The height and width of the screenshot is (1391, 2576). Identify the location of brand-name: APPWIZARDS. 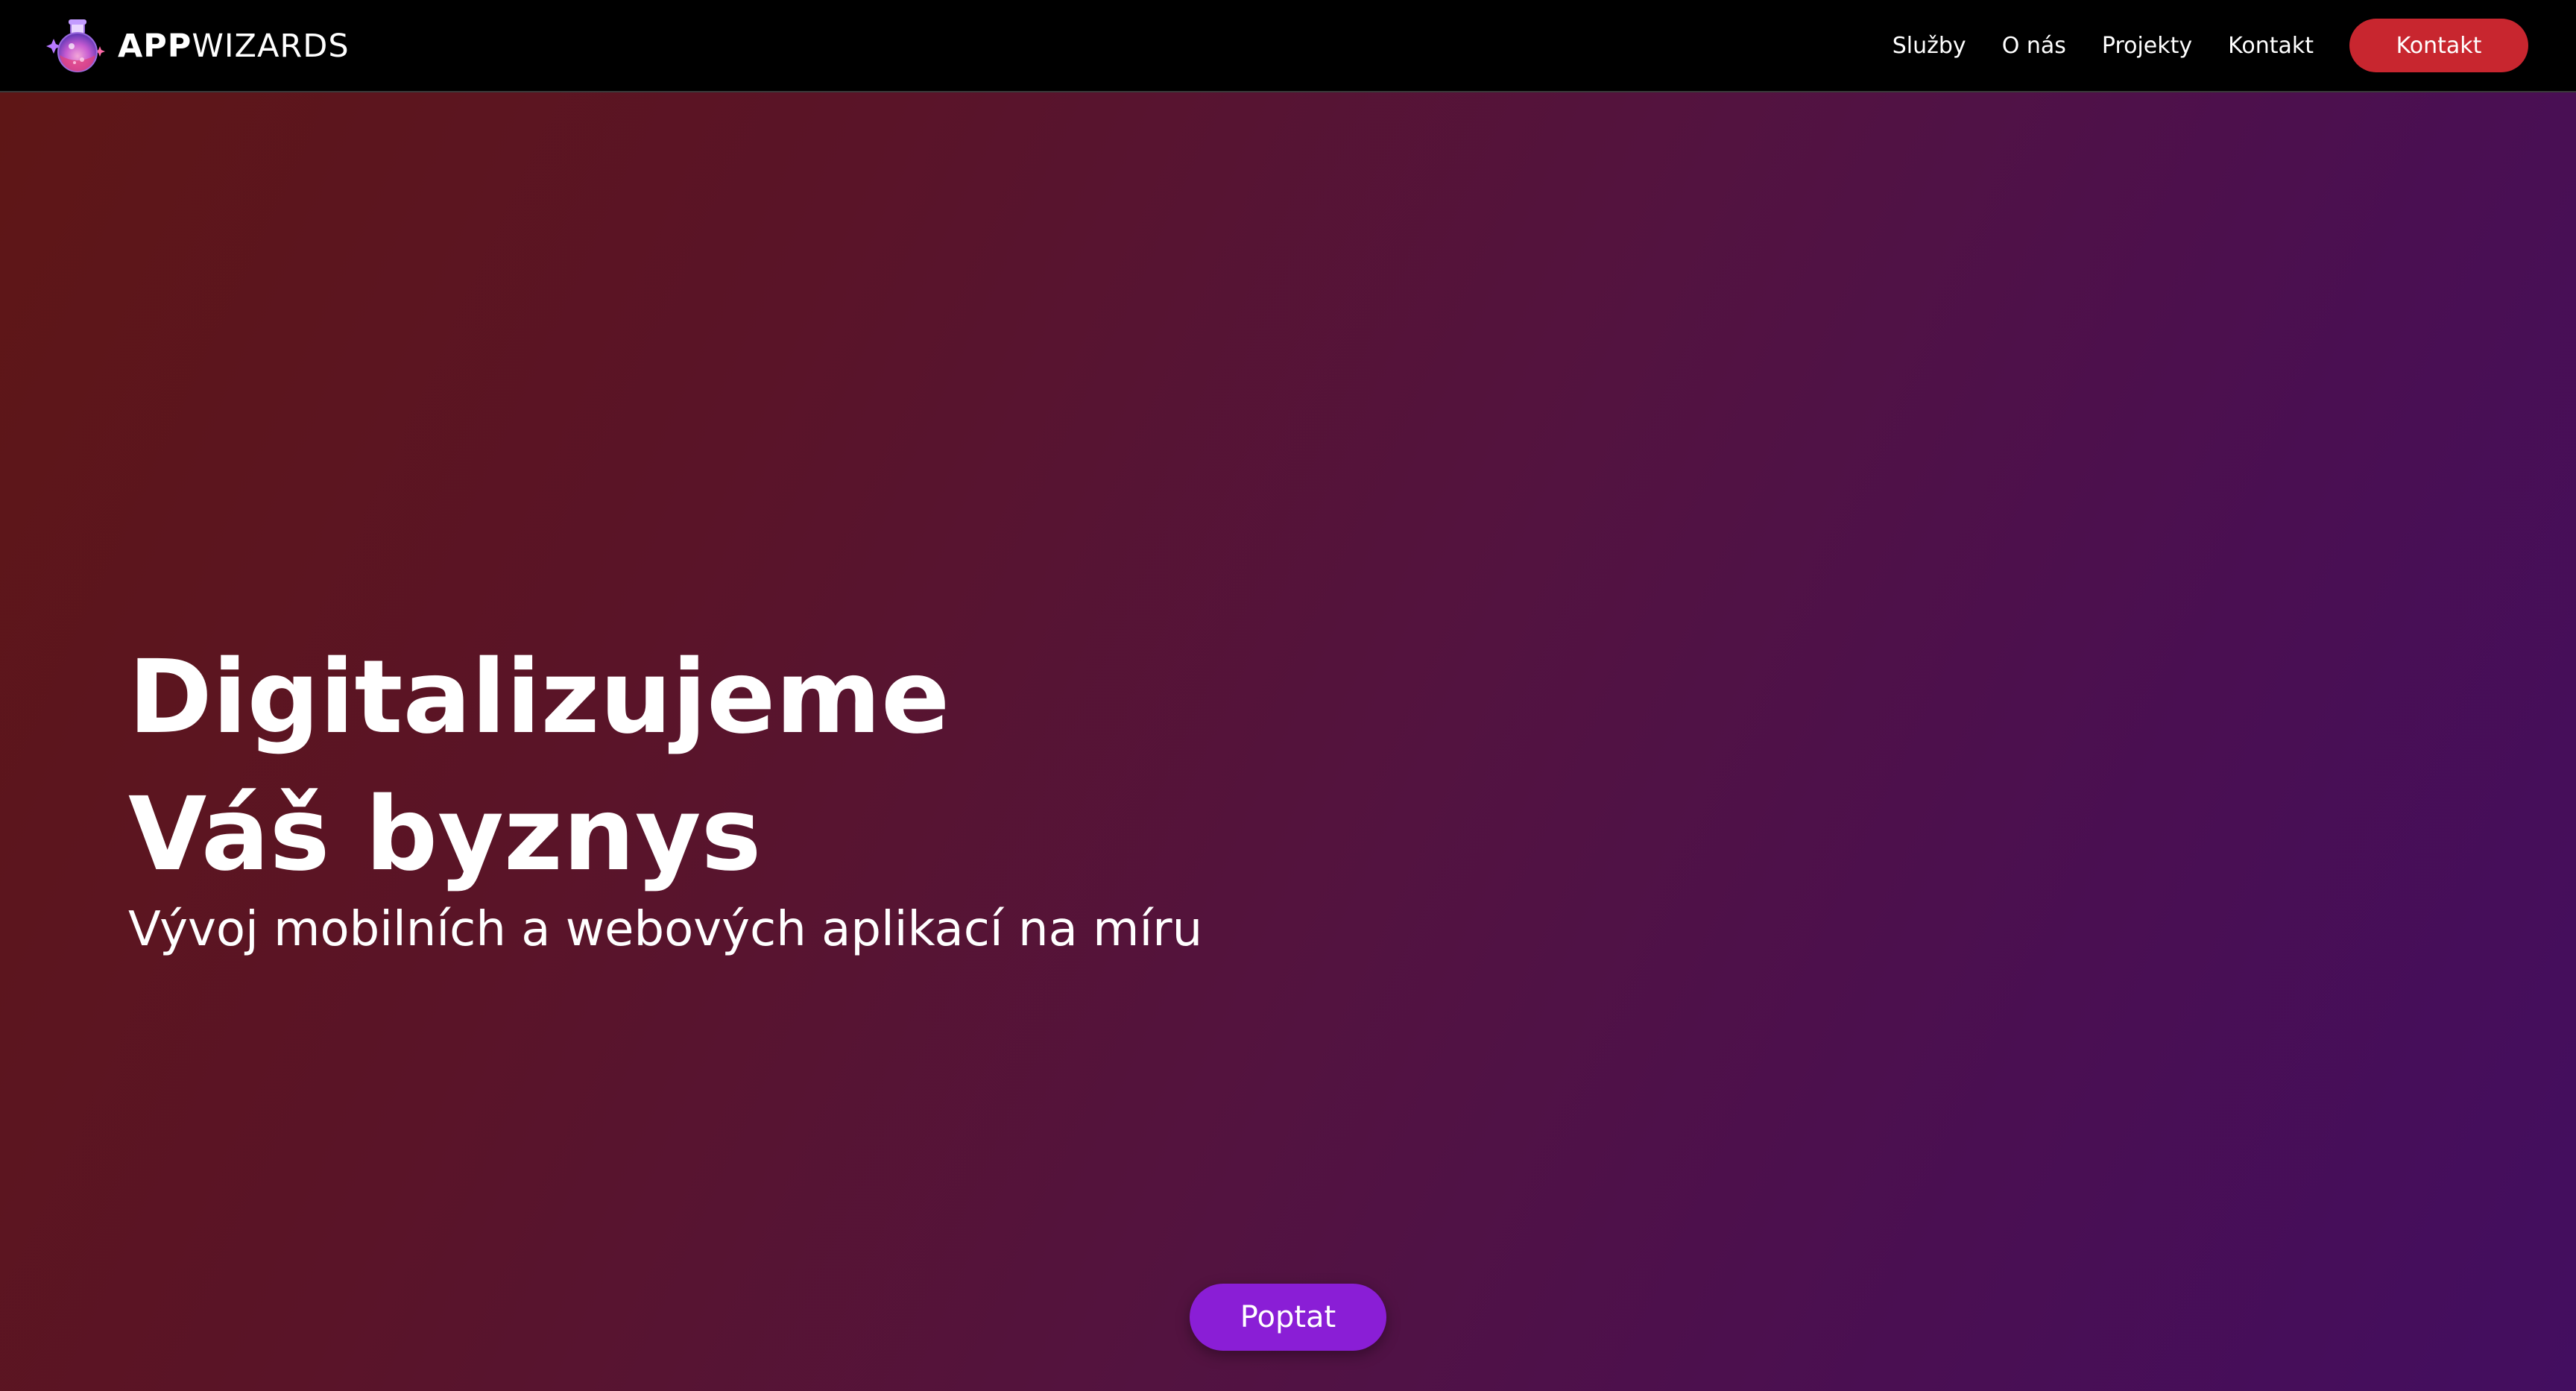
(234, 46).